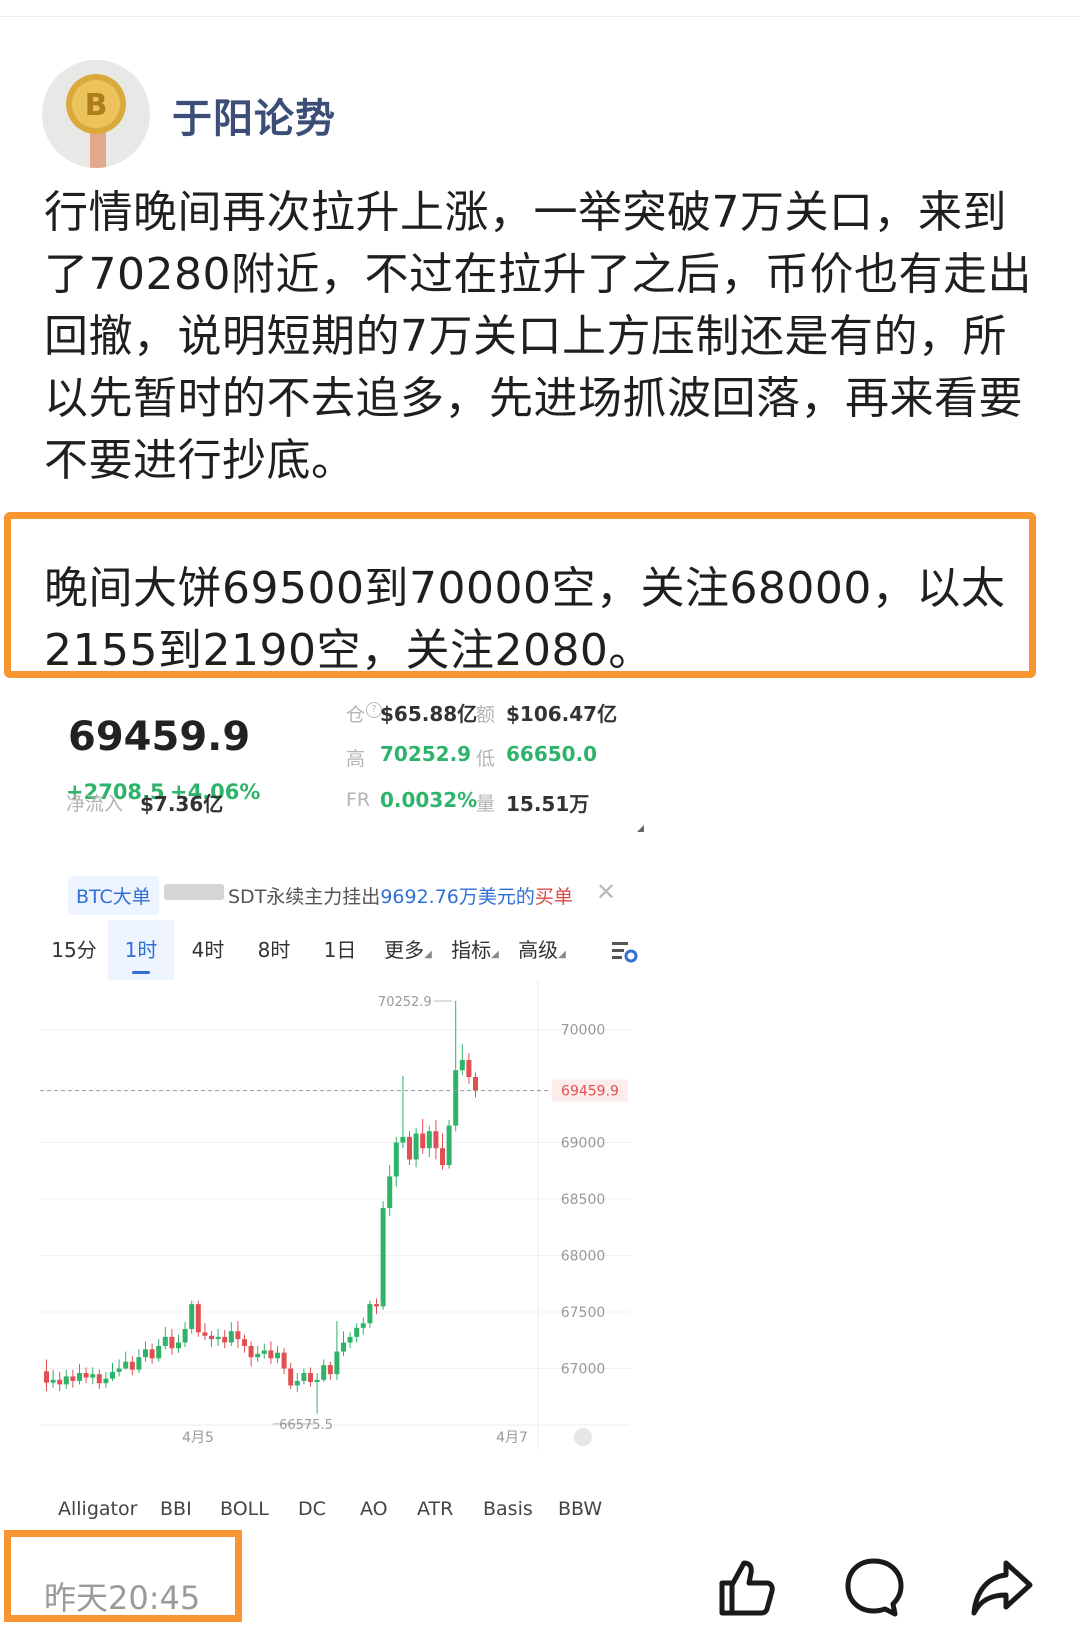 The image size is (1080, 1626). Describe the element at coordinates (548, 804) in the screenshot. I see `volume-value: 15.51万` at that location.